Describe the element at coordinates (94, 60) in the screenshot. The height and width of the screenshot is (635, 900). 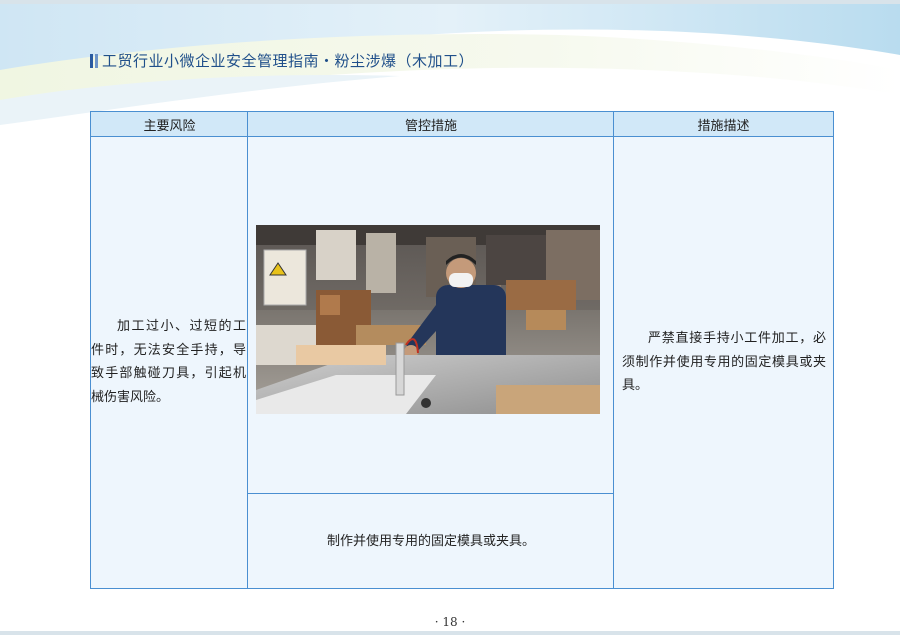
I see `title-bar-icon` at that location.